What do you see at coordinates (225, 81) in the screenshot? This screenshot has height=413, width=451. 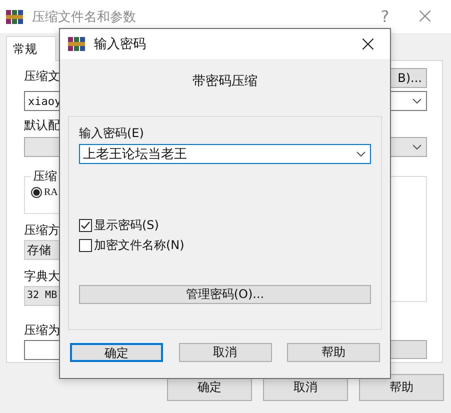 I see `dialog-heading: 带密码压缩` at bounding box center [225, 81].